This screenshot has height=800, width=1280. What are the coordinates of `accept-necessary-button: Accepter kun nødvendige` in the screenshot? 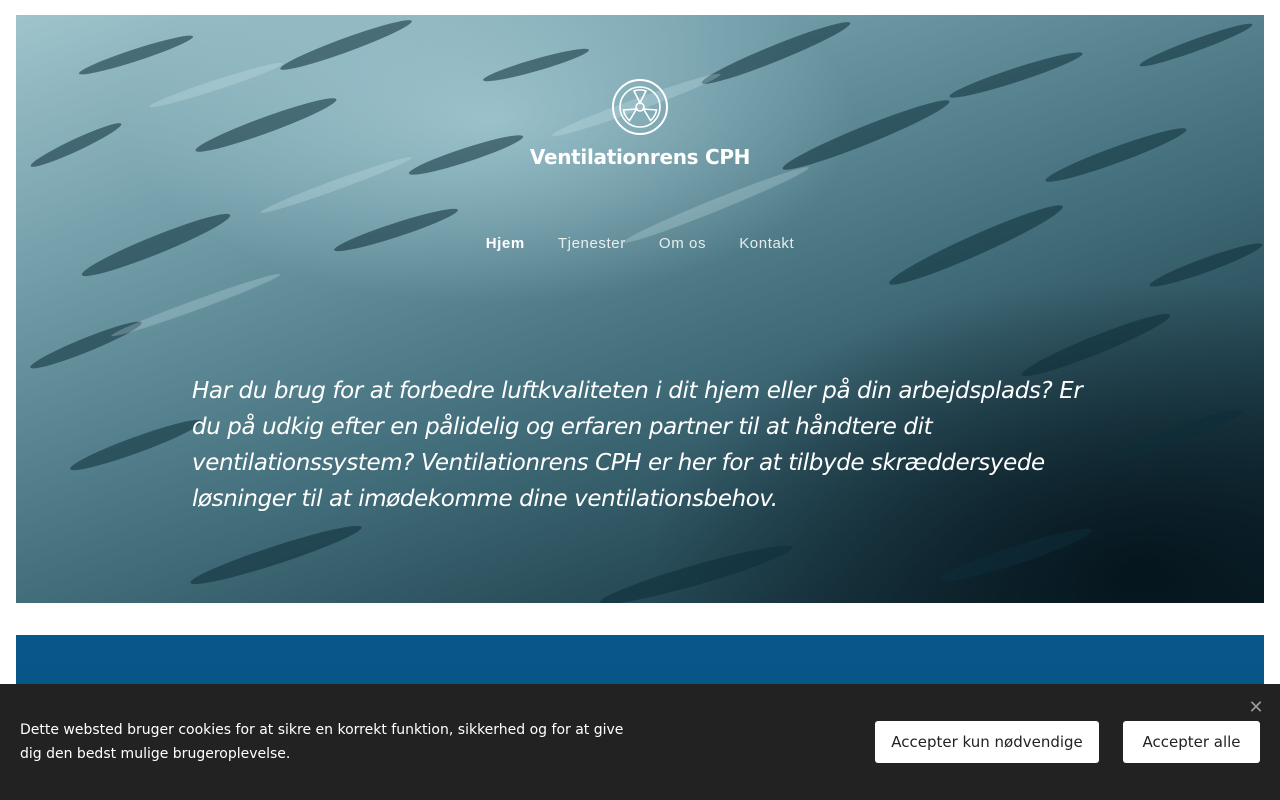 It's located at (987, 742).